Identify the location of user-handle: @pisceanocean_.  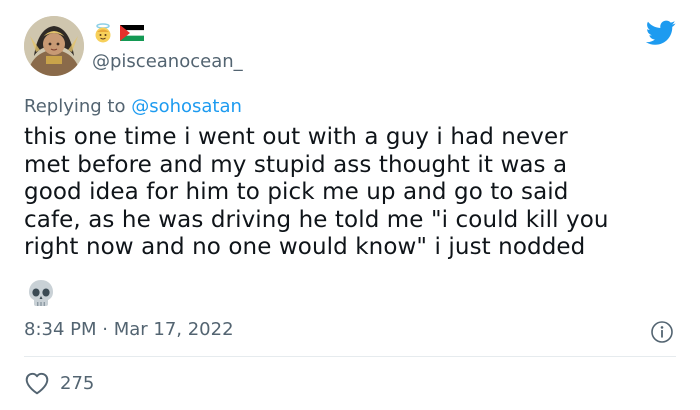
(167, 62).